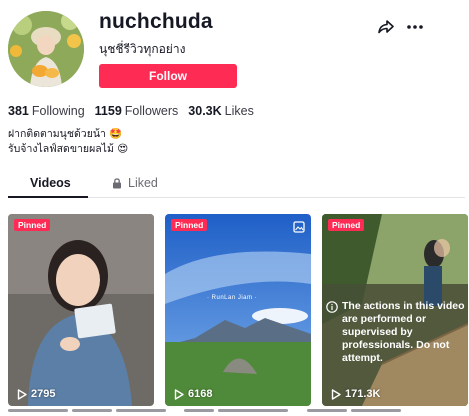  What do you see at coordinates (232, 298) in the screenshot?
I see `video-overlay-text: · RunLan Jiam ·` at bounding box center [232, 298].